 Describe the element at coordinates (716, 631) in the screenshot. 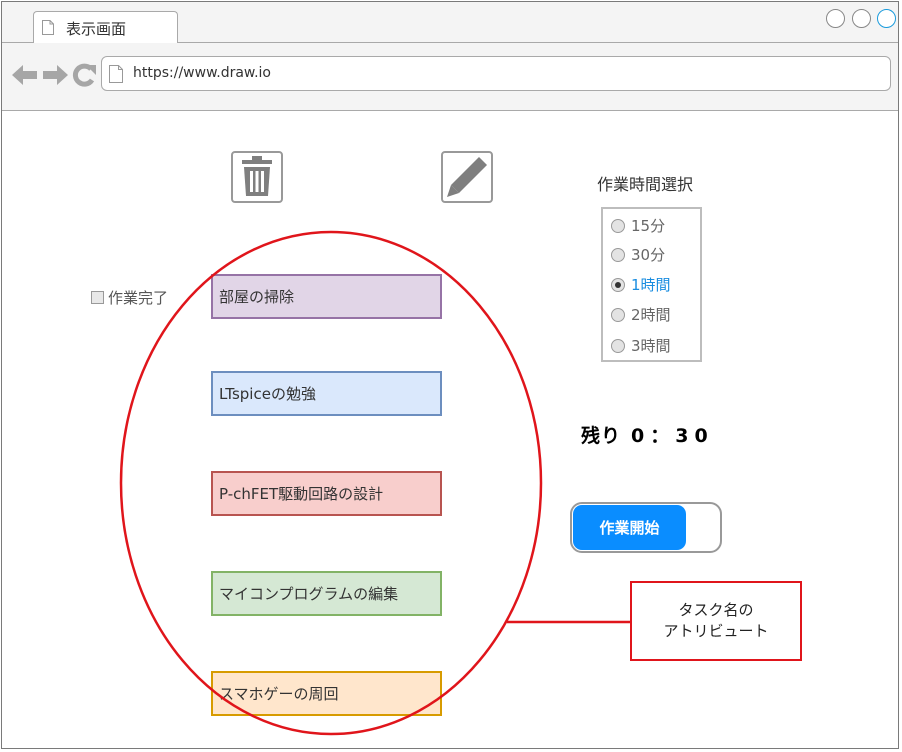

I see `annotation-line-2: アトリビュート` at that location.